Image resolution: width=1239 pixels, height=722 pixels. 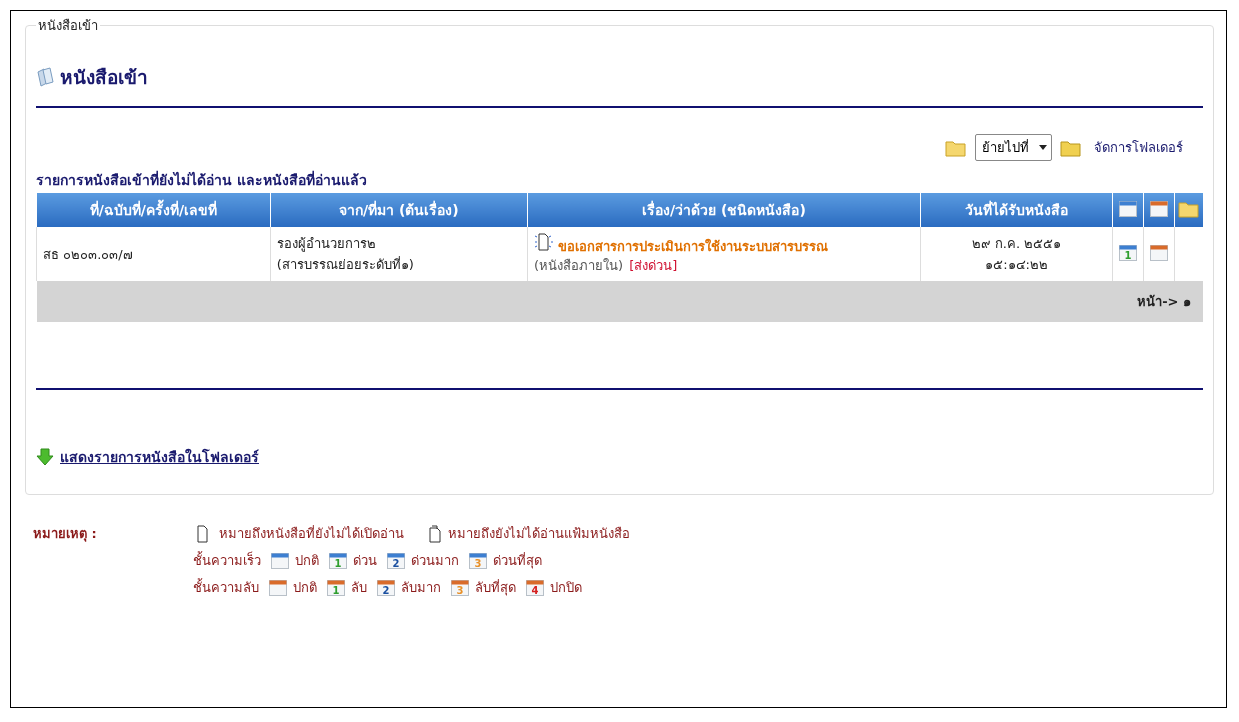 What do you see at coordinates (359, 588) in the screenshot?
I see `legend-text: ลับ` at bounding box center [359, 588].